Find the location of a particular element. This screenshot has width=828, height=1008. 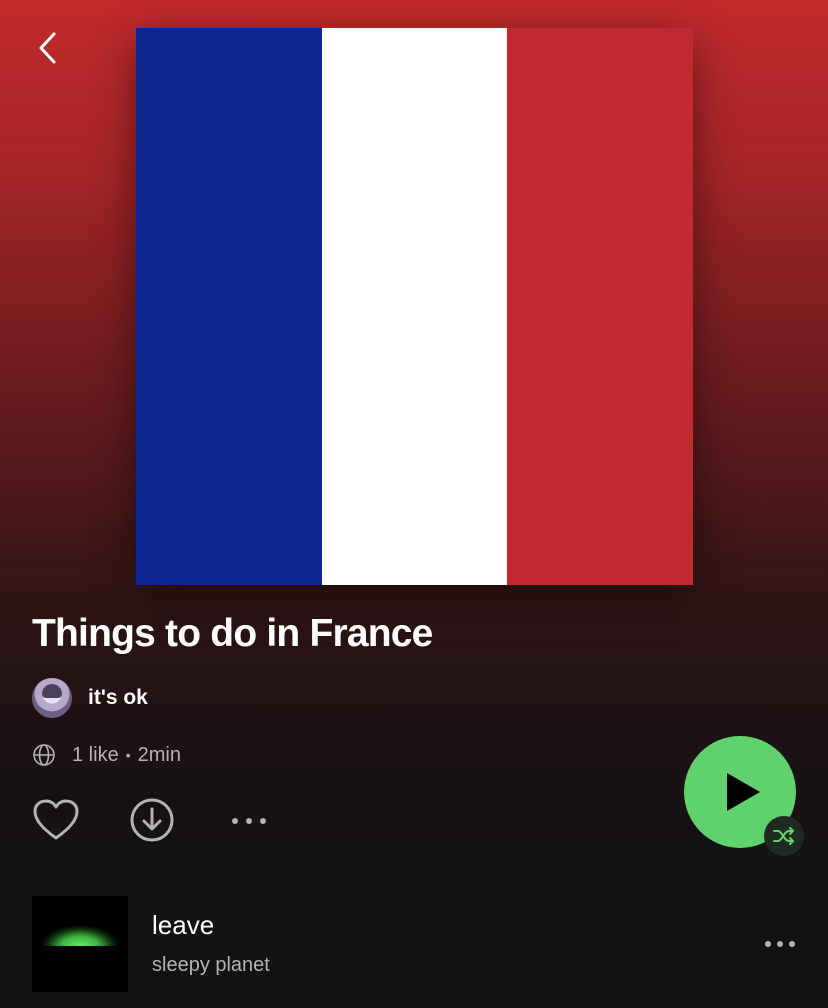

globe-icon is located at coordinates (44, 755).